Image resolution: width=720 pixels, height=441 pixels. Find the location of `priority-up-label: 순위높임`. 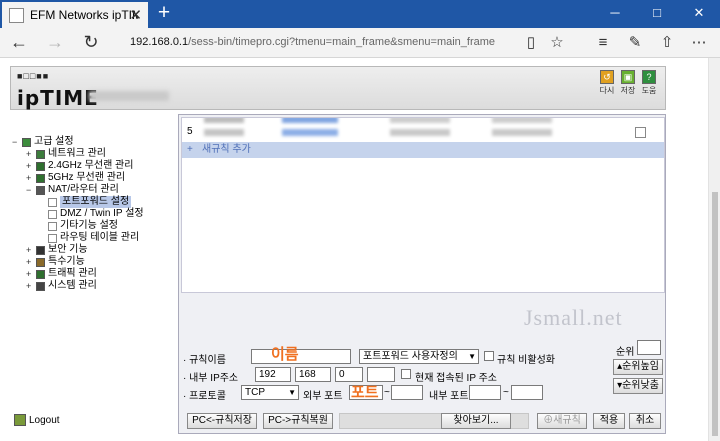

priority-up-label: 순위높임 is located at coordinates (640, 366).